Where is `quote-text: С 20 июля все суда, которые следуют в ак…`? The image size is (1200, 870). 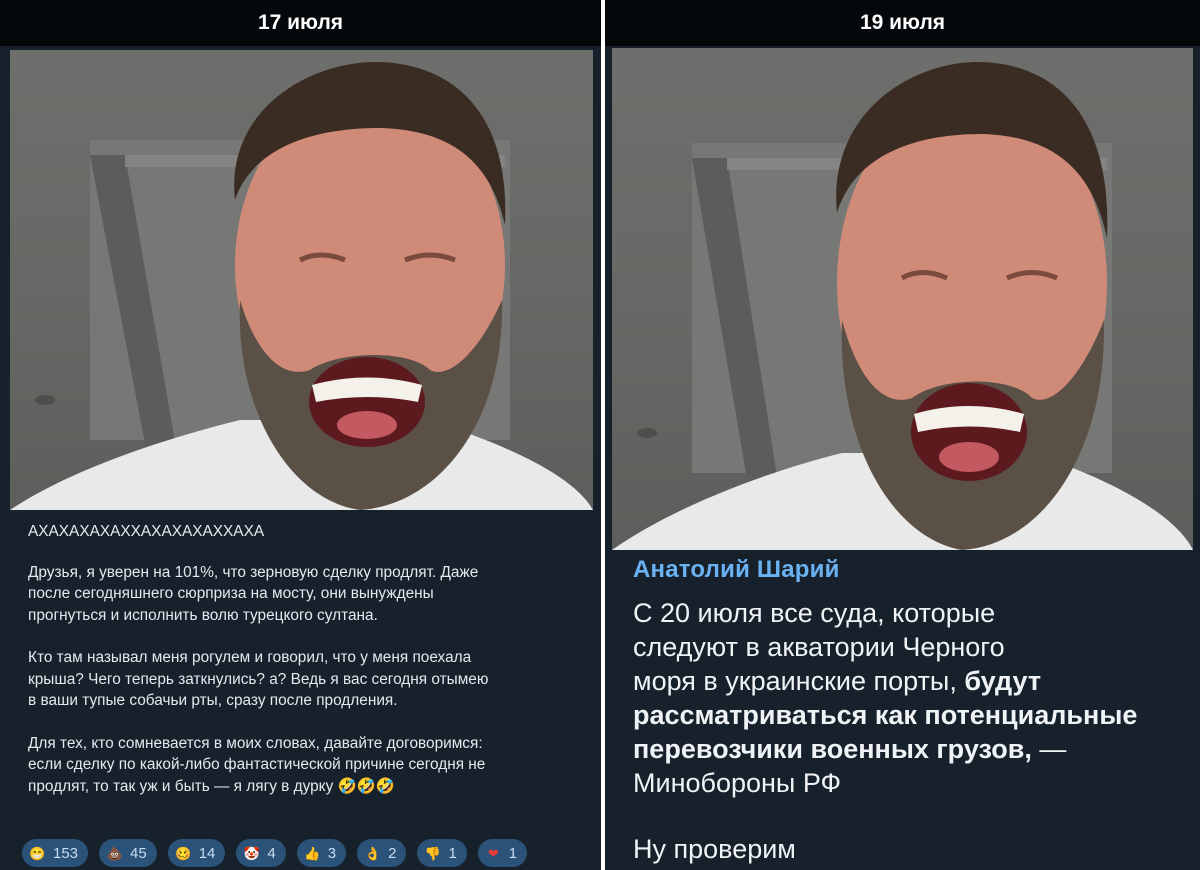 quote-text: С 20 июля все суда, которые следуют в ак… is located at coordinates (913, 698).